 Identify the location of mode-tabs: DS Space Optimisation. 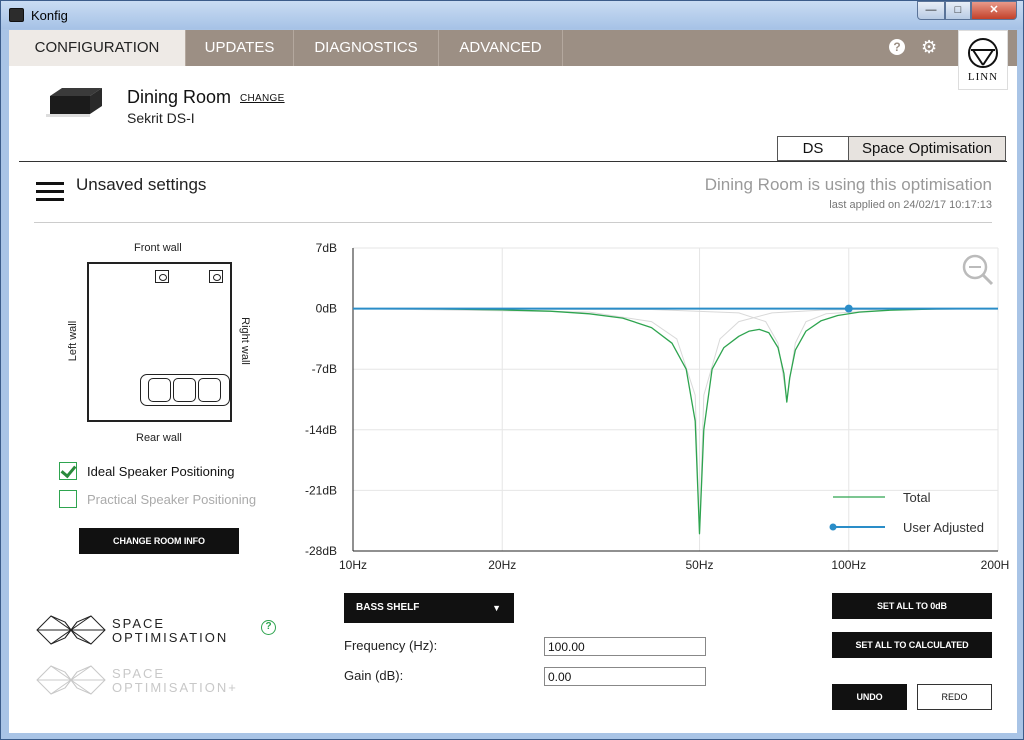
(891, 148).